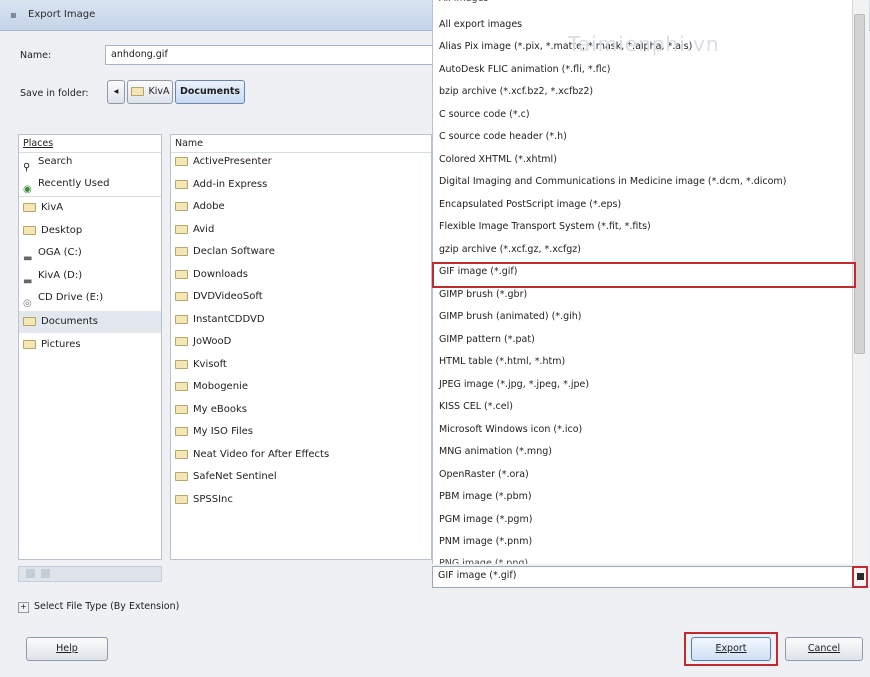 The width and height of the screenshot is (870, 677). Describe the element at coordinates (485, 542) in the screenshot. I see `filetype-item: PNM image (*.pnm)` at that location.